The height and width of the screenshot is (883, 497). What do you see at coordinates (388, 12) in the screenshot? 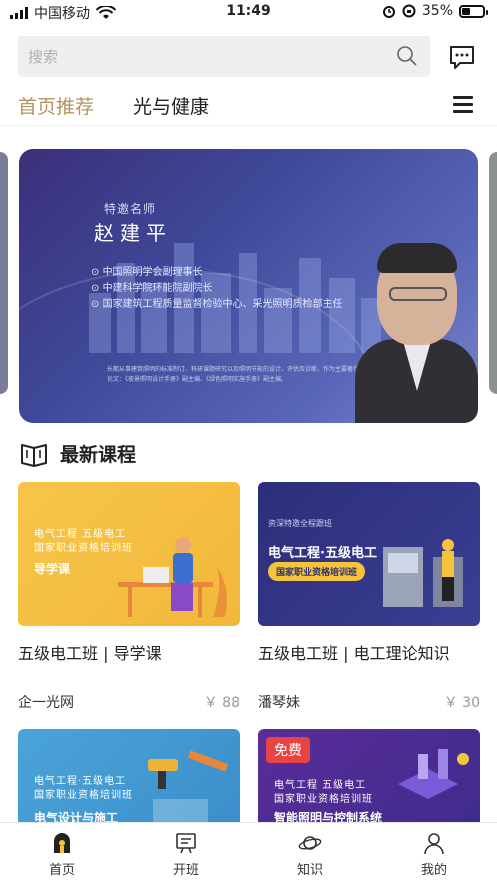
I see `alarm-icon` at bounding box center [388, 12].